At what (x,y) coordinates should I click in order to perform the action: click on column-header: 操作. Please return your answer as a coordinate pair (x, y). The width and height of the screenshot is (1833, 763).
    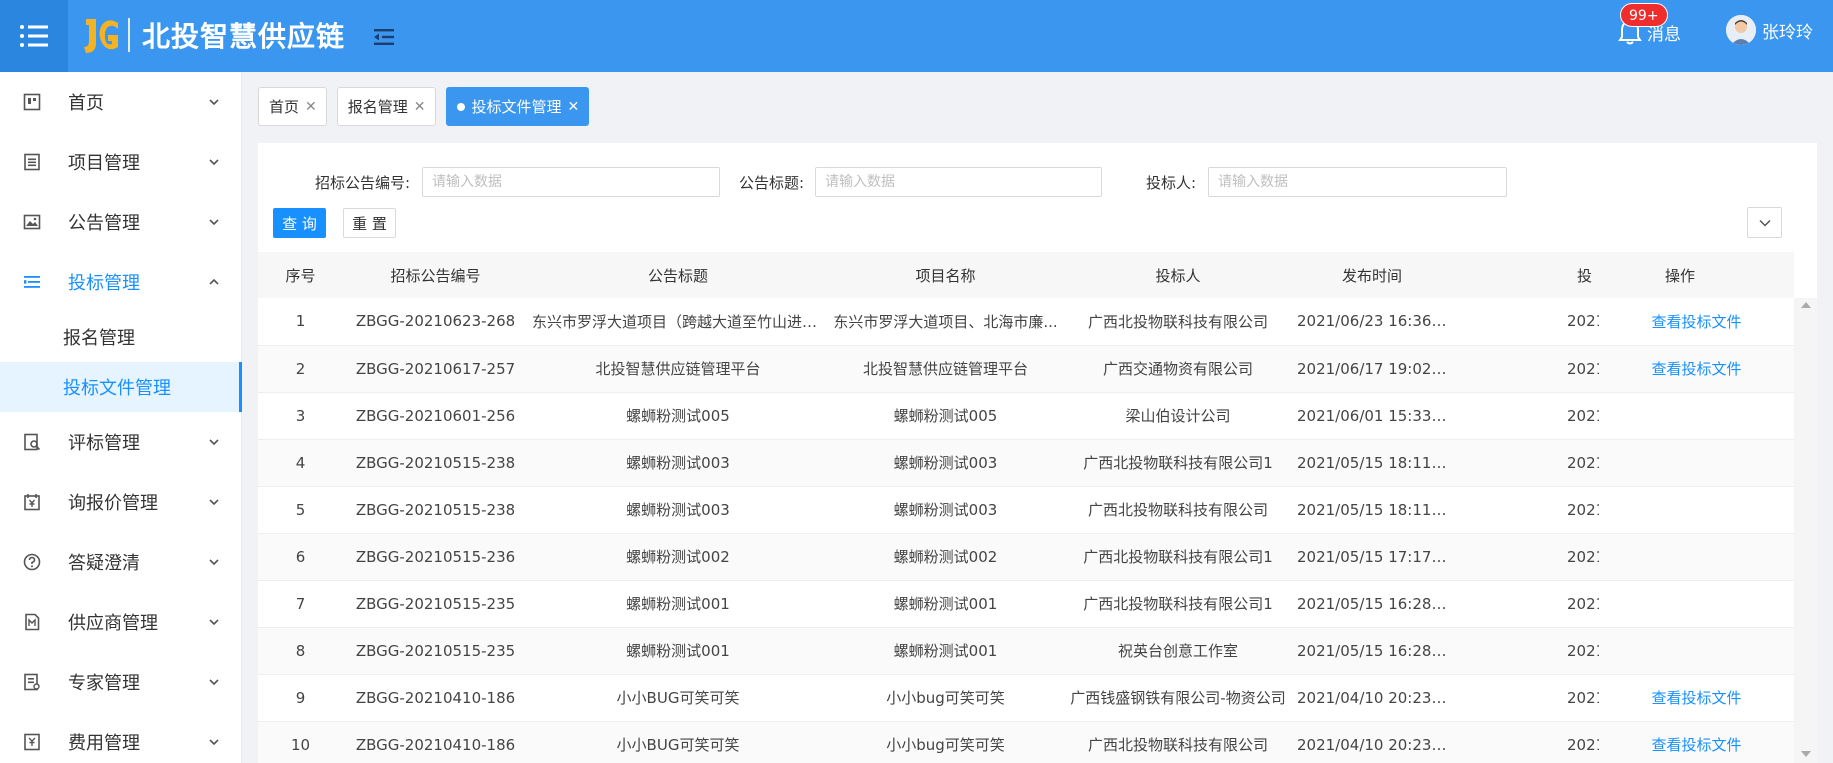
    Looking at the image, I should click on (1696, 275).